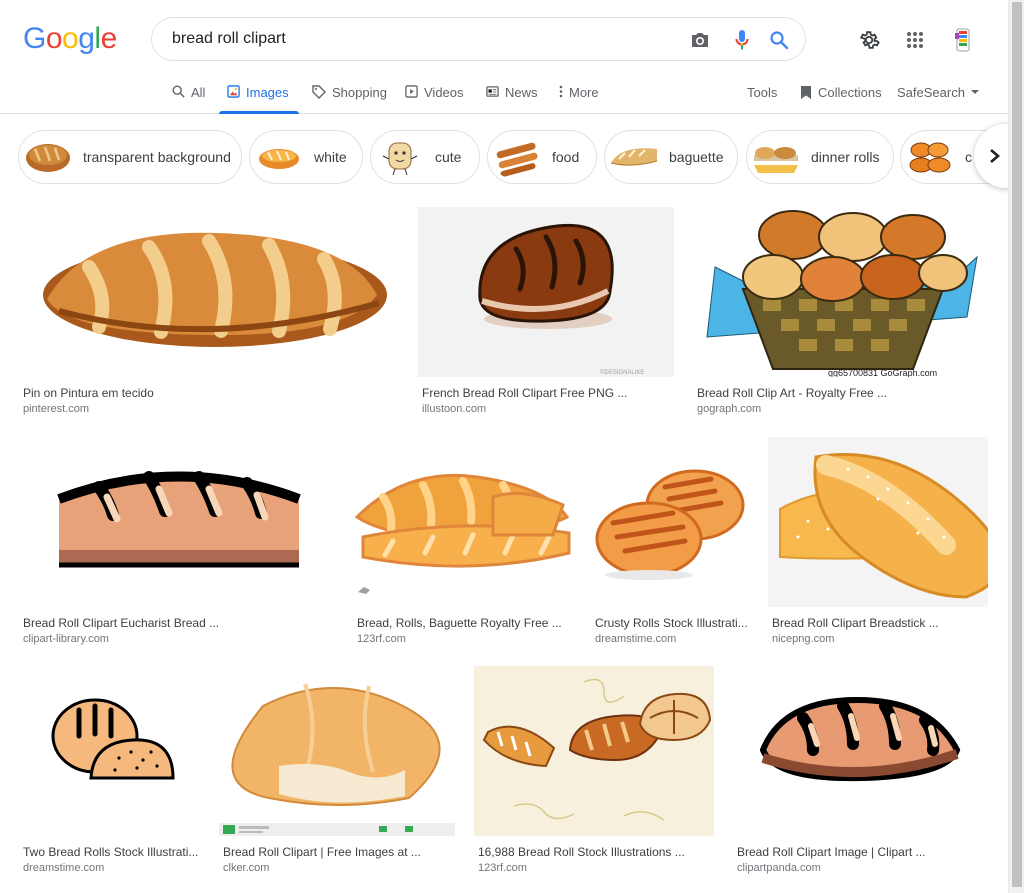 The width and height of the screenshot is (1024, 893). I want to click on account-avatar-icon, so click(963, 40).